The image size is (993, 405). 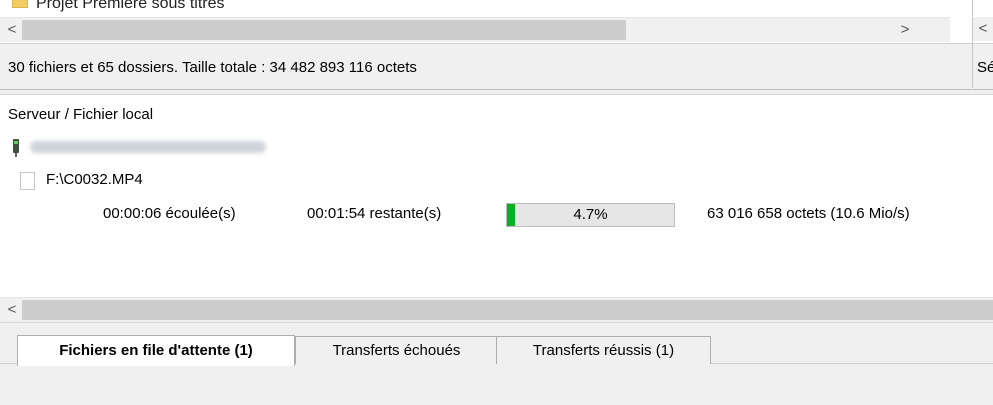 I want to click on queue-scrollbar-thumb, so click(x=507, y=310).